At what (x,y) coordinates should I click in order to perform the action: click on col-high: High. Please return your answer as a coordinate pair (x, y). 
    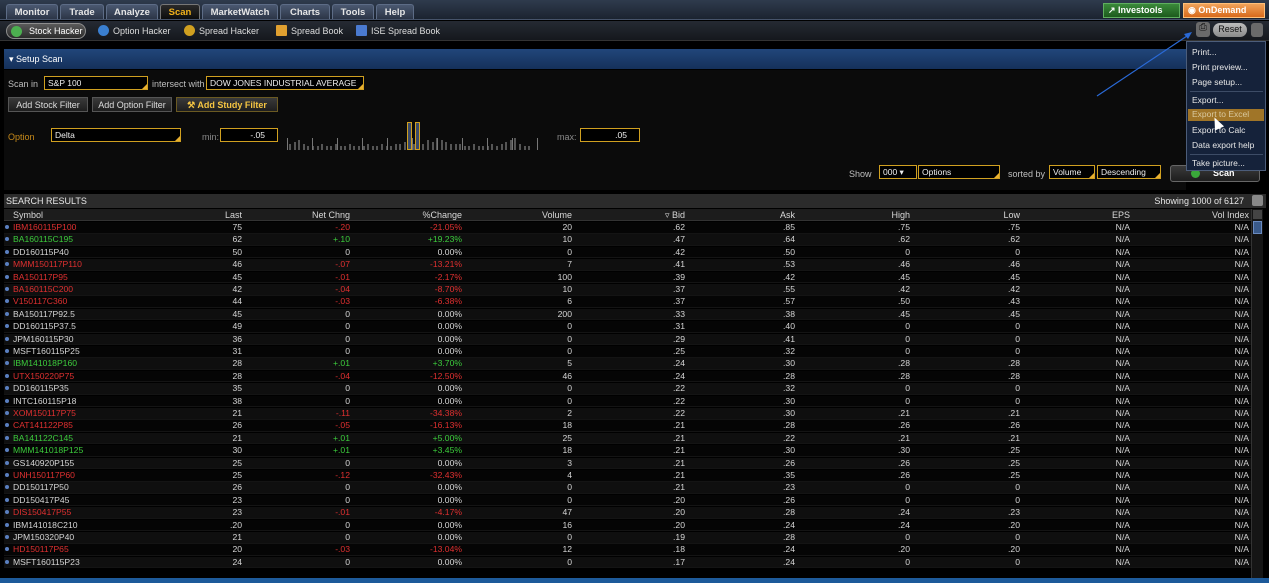
    Looking at the image, I should click on (872, 215).